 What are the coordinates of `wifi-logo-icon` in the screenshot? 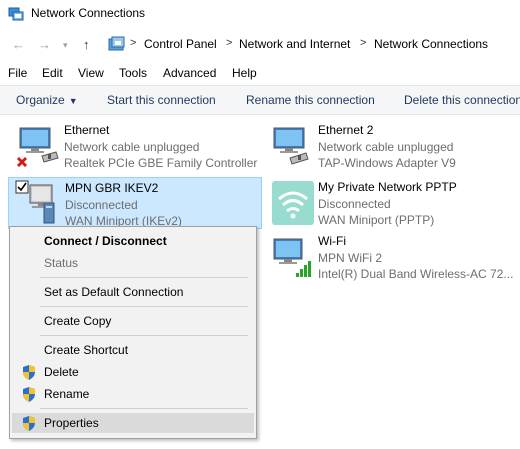 It's located at (292, 203).